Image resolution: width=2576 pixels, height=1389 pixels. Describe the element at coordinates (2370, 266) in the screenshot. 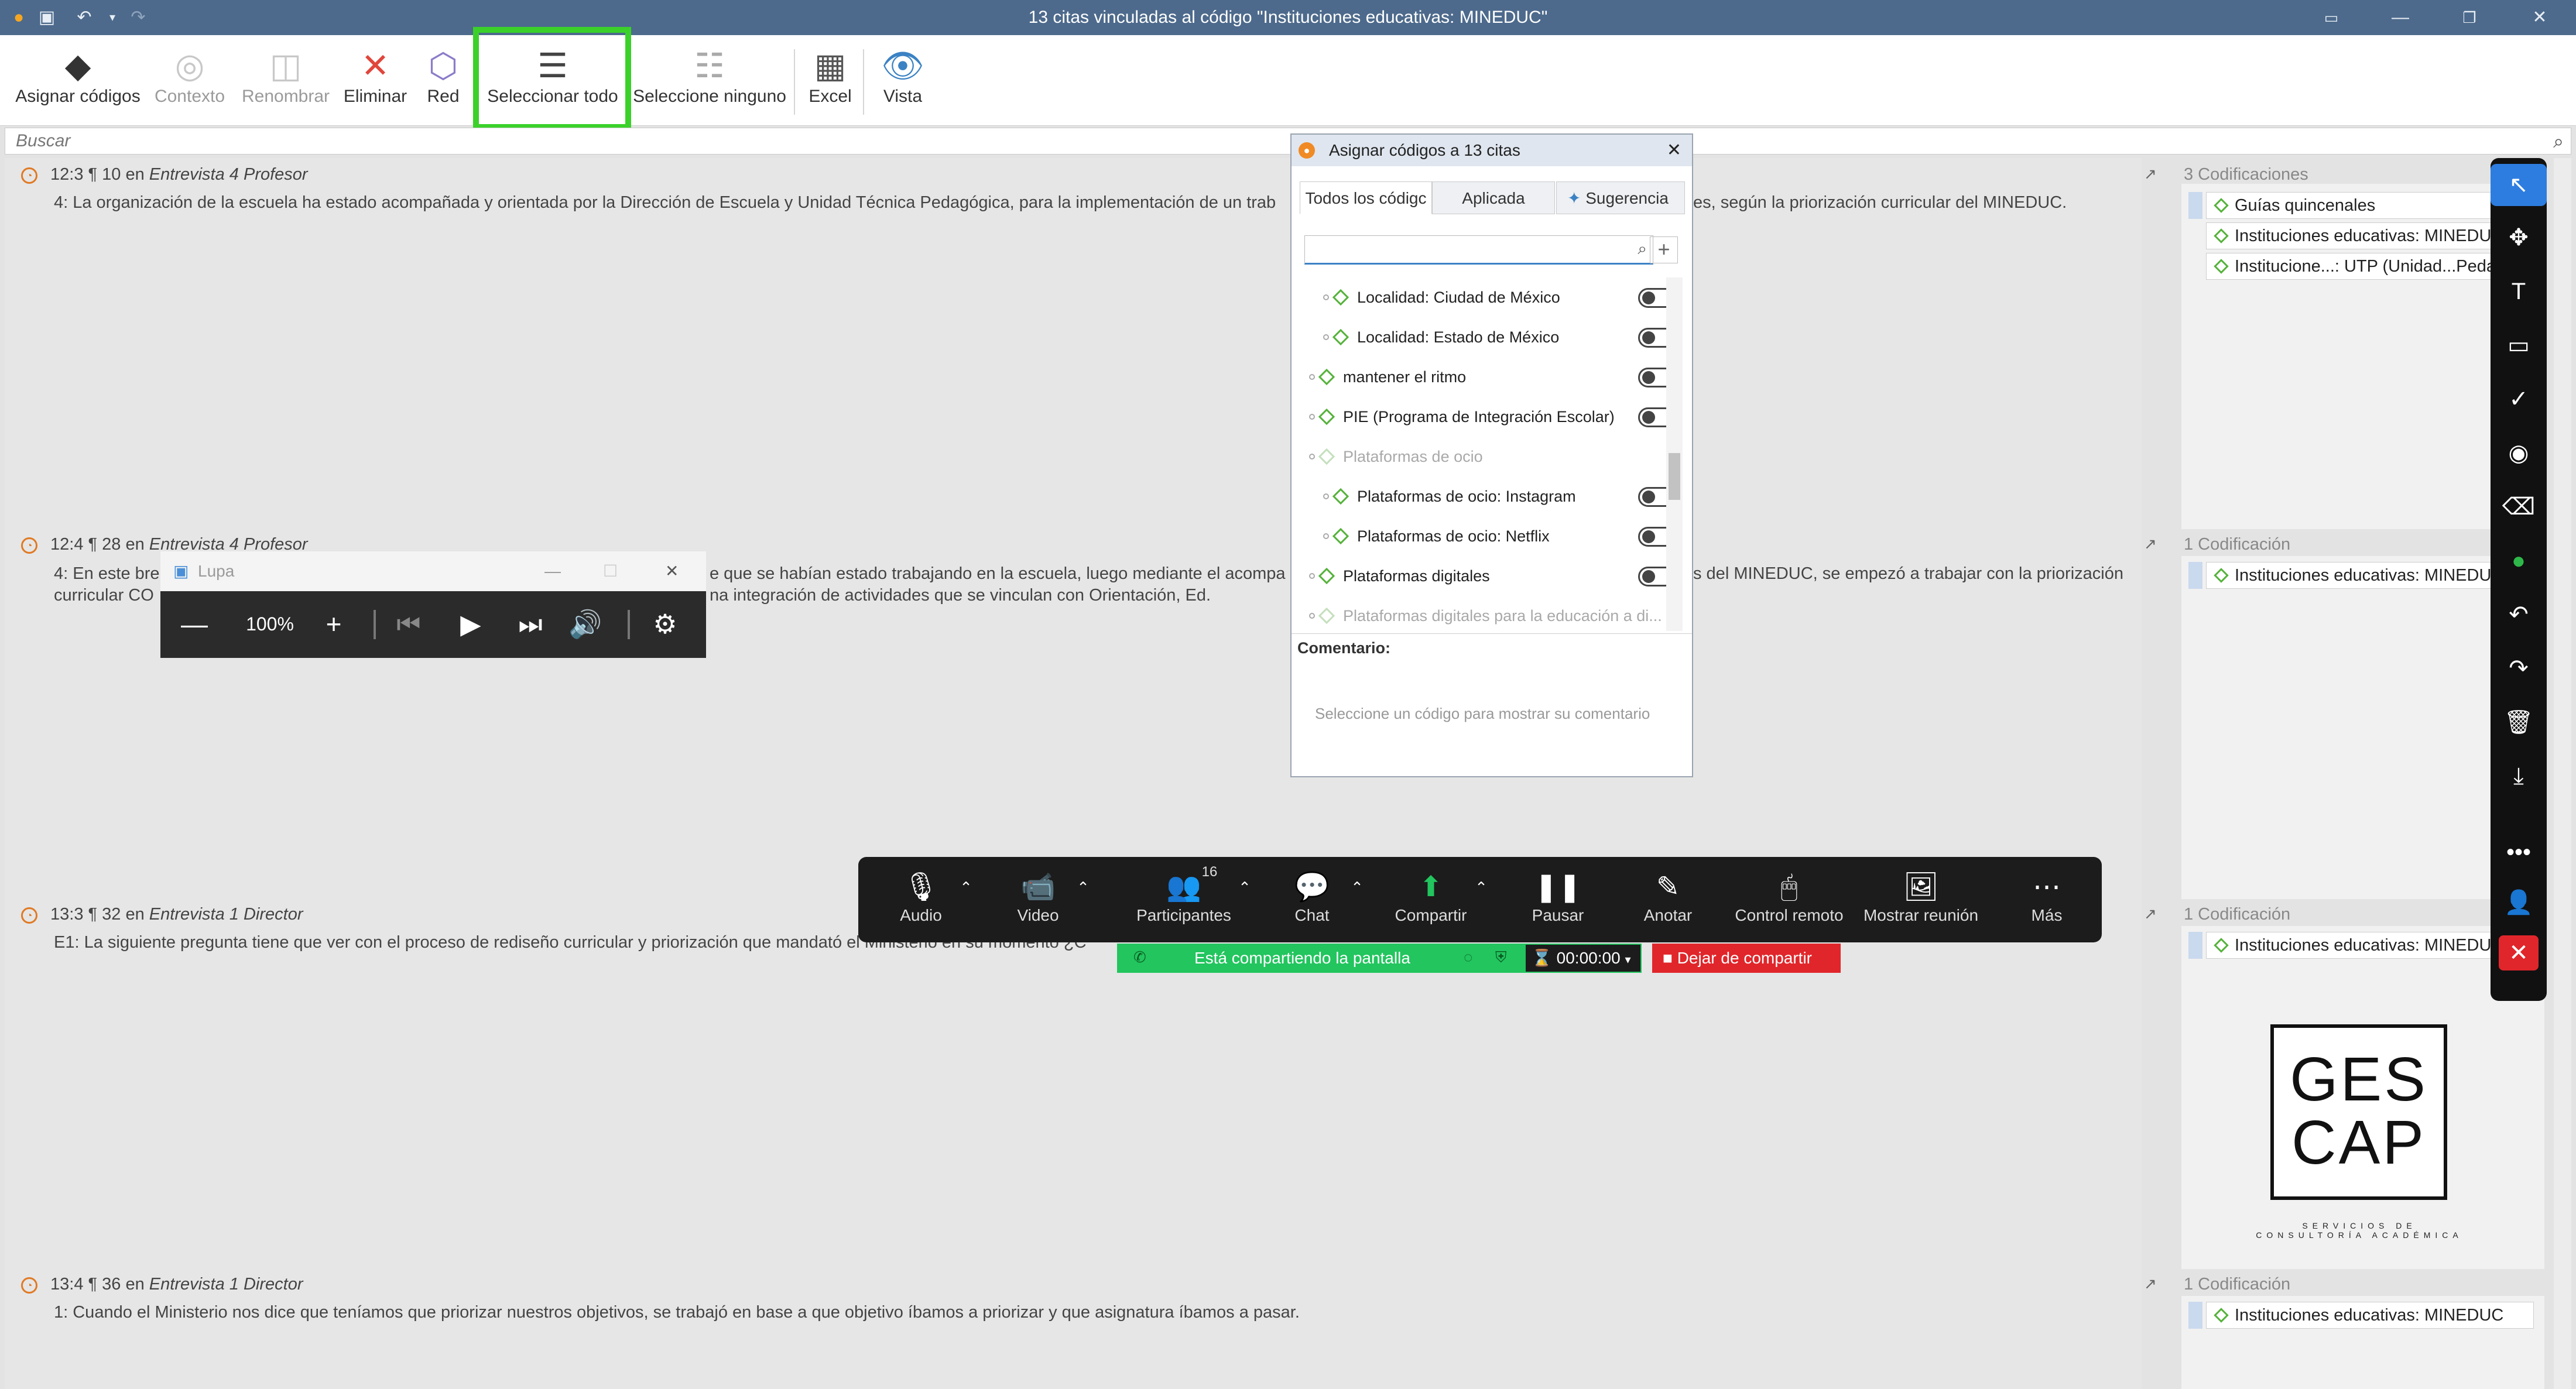

I see `code-chip: Institucione...: UTP (Unidad...Pedag` at that location.